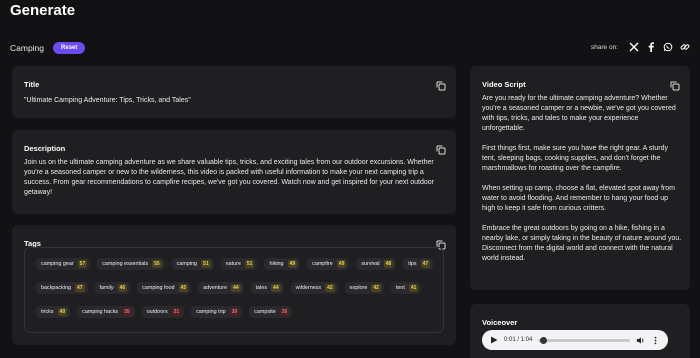  I want to click on tag-chip: outdoors 31, so click(163, 312).